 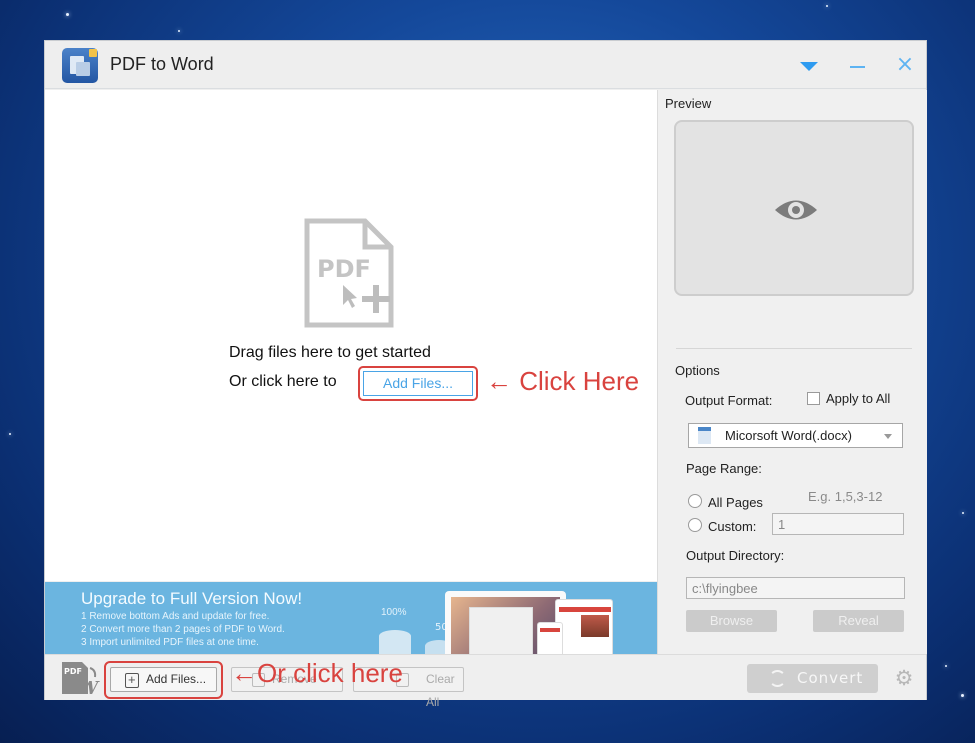 I want to click on word-document-icon, so click(x=704, y=435).